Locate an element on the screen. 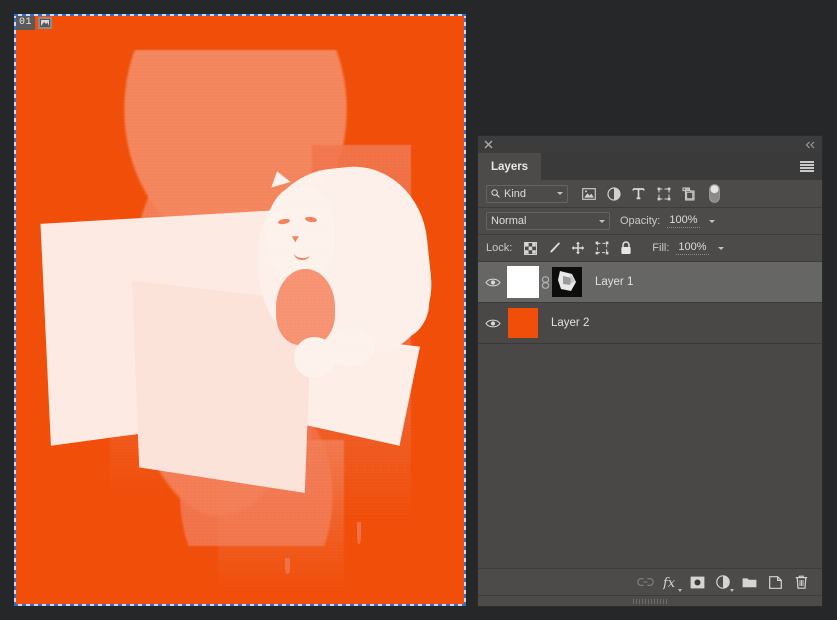 The image size is (837, 620). layer-filter-row: Kind is located at coordinates (650, 194).